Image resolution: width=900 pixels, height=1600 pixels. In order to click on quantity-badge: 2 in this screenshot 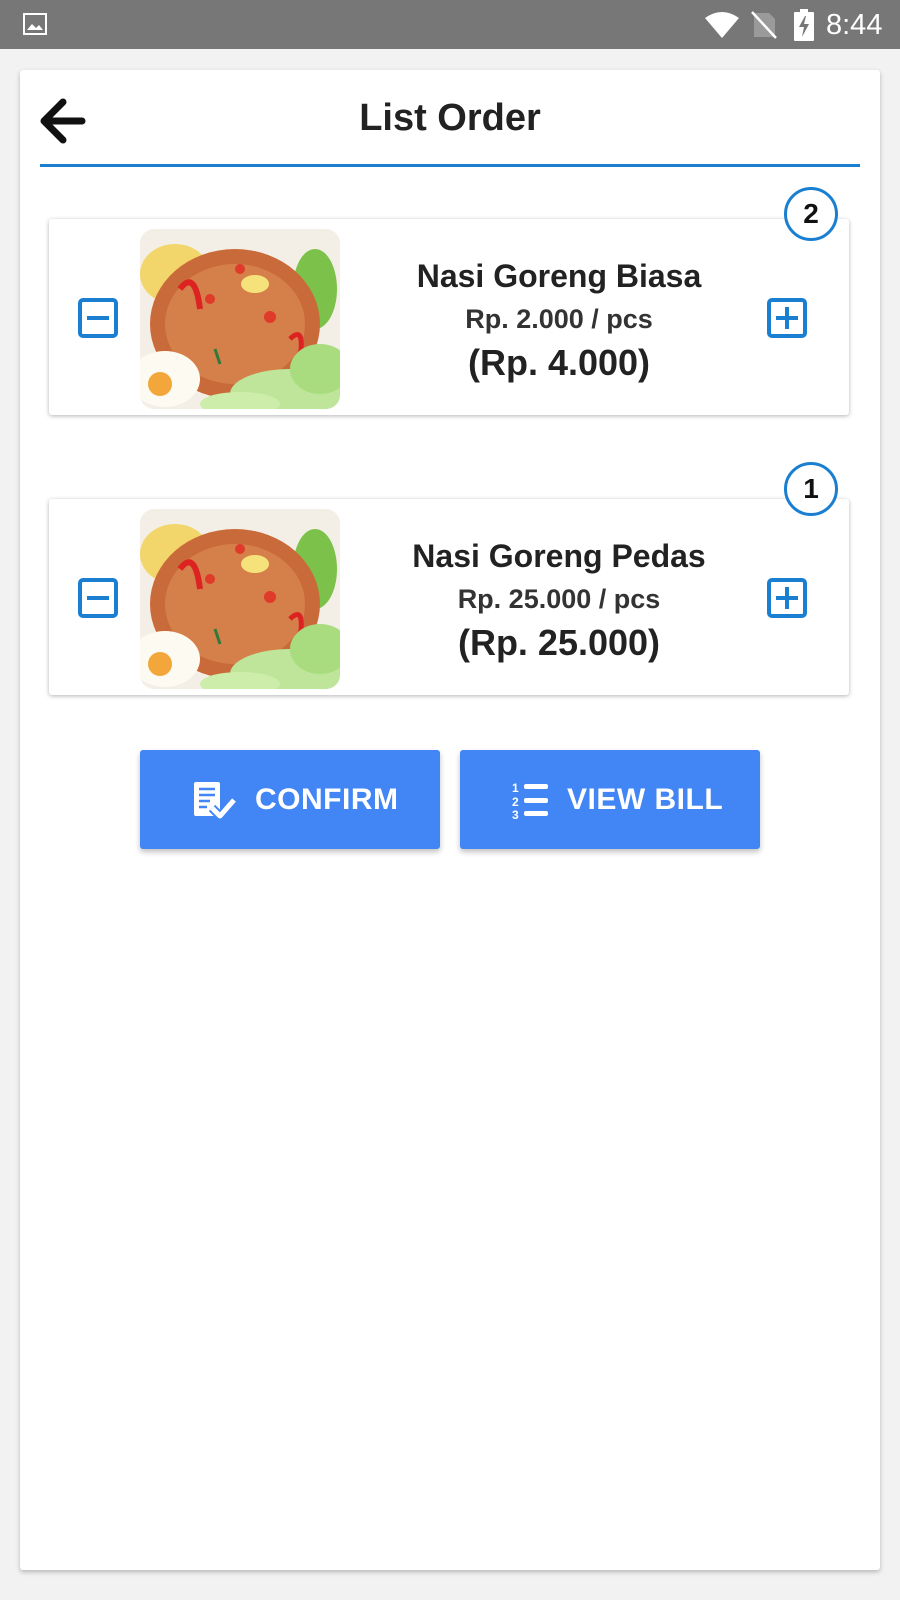, I will do `click(811, 214)`.